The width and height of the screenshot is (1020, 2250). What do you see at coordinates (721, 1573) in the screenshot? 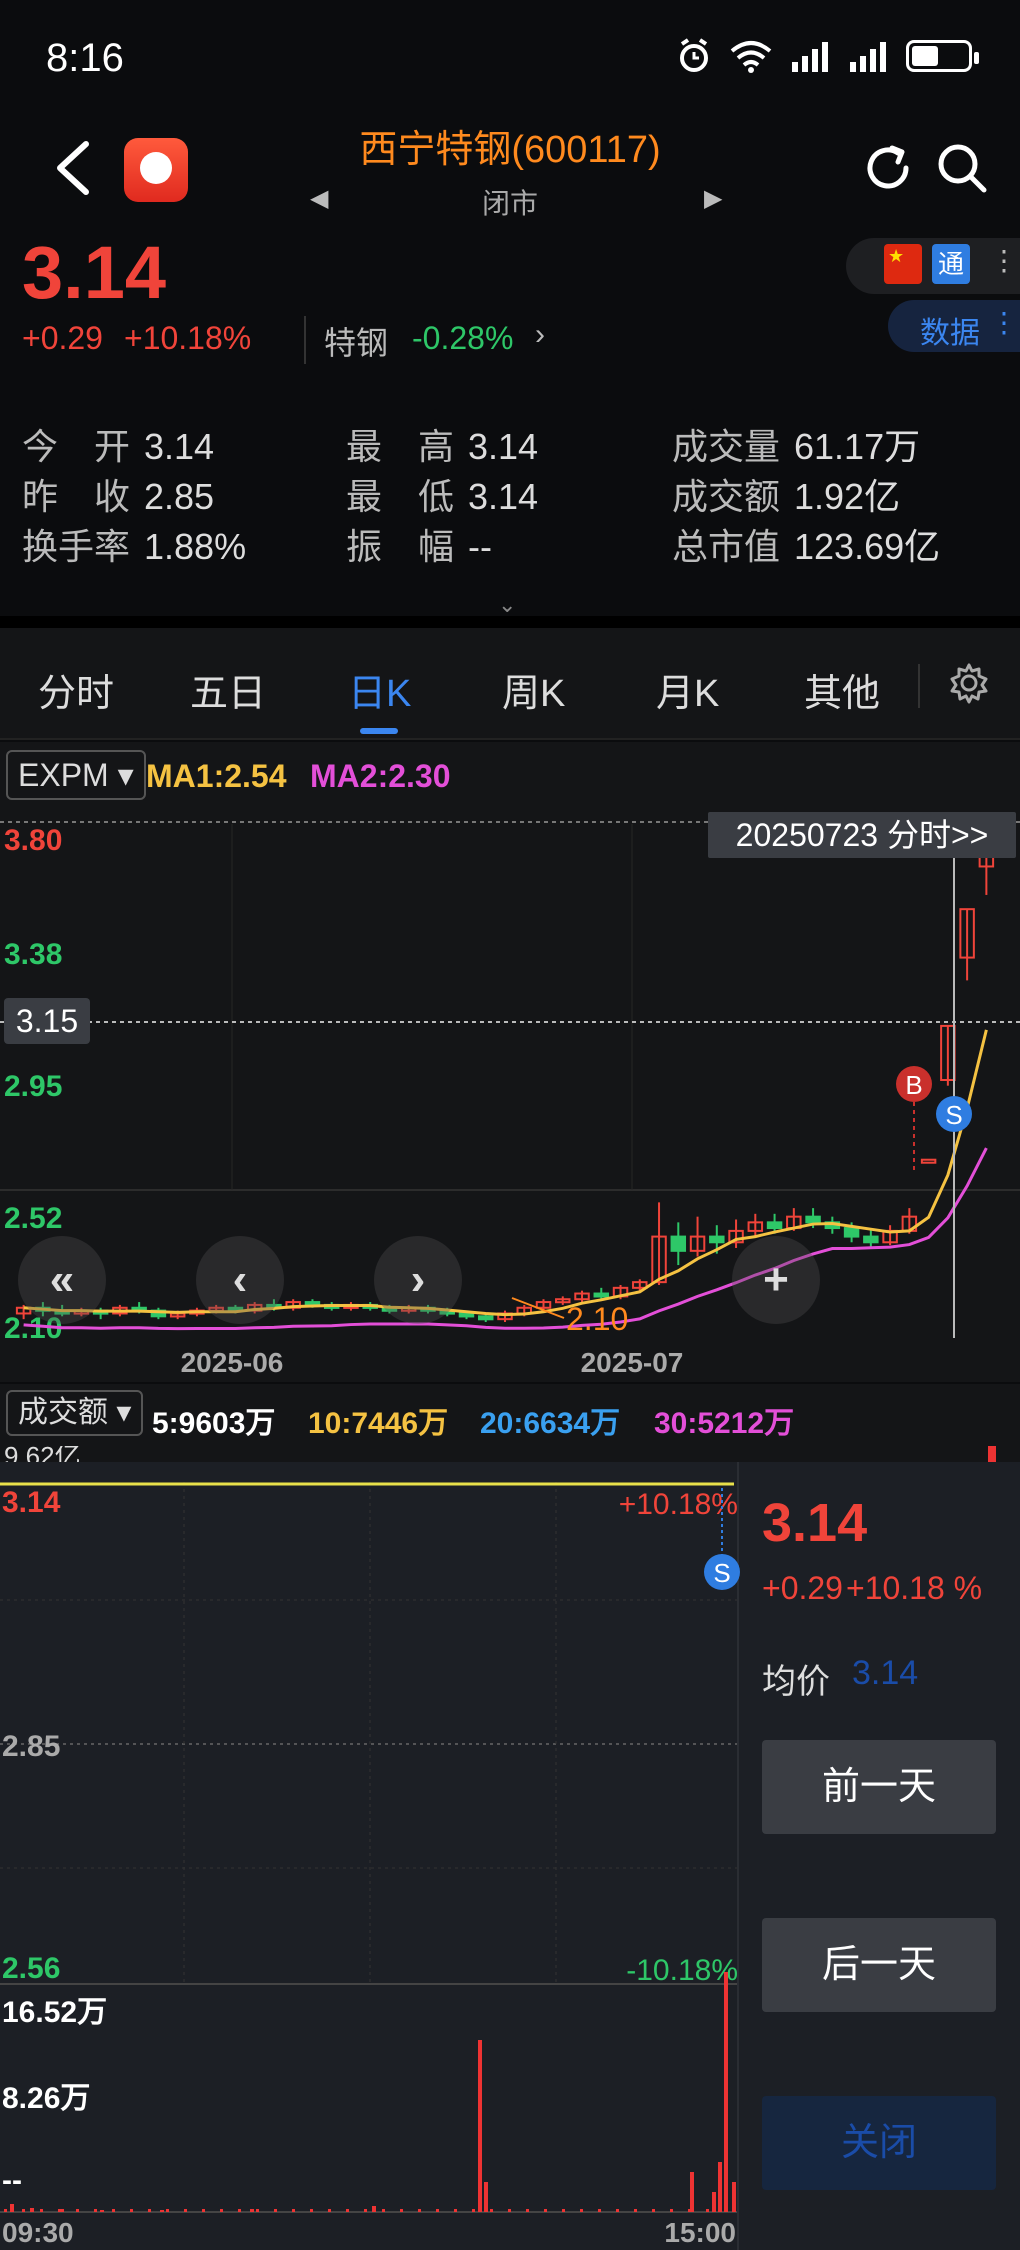
I see `sell-marker-label: S` at bounding box center [721, 1573].